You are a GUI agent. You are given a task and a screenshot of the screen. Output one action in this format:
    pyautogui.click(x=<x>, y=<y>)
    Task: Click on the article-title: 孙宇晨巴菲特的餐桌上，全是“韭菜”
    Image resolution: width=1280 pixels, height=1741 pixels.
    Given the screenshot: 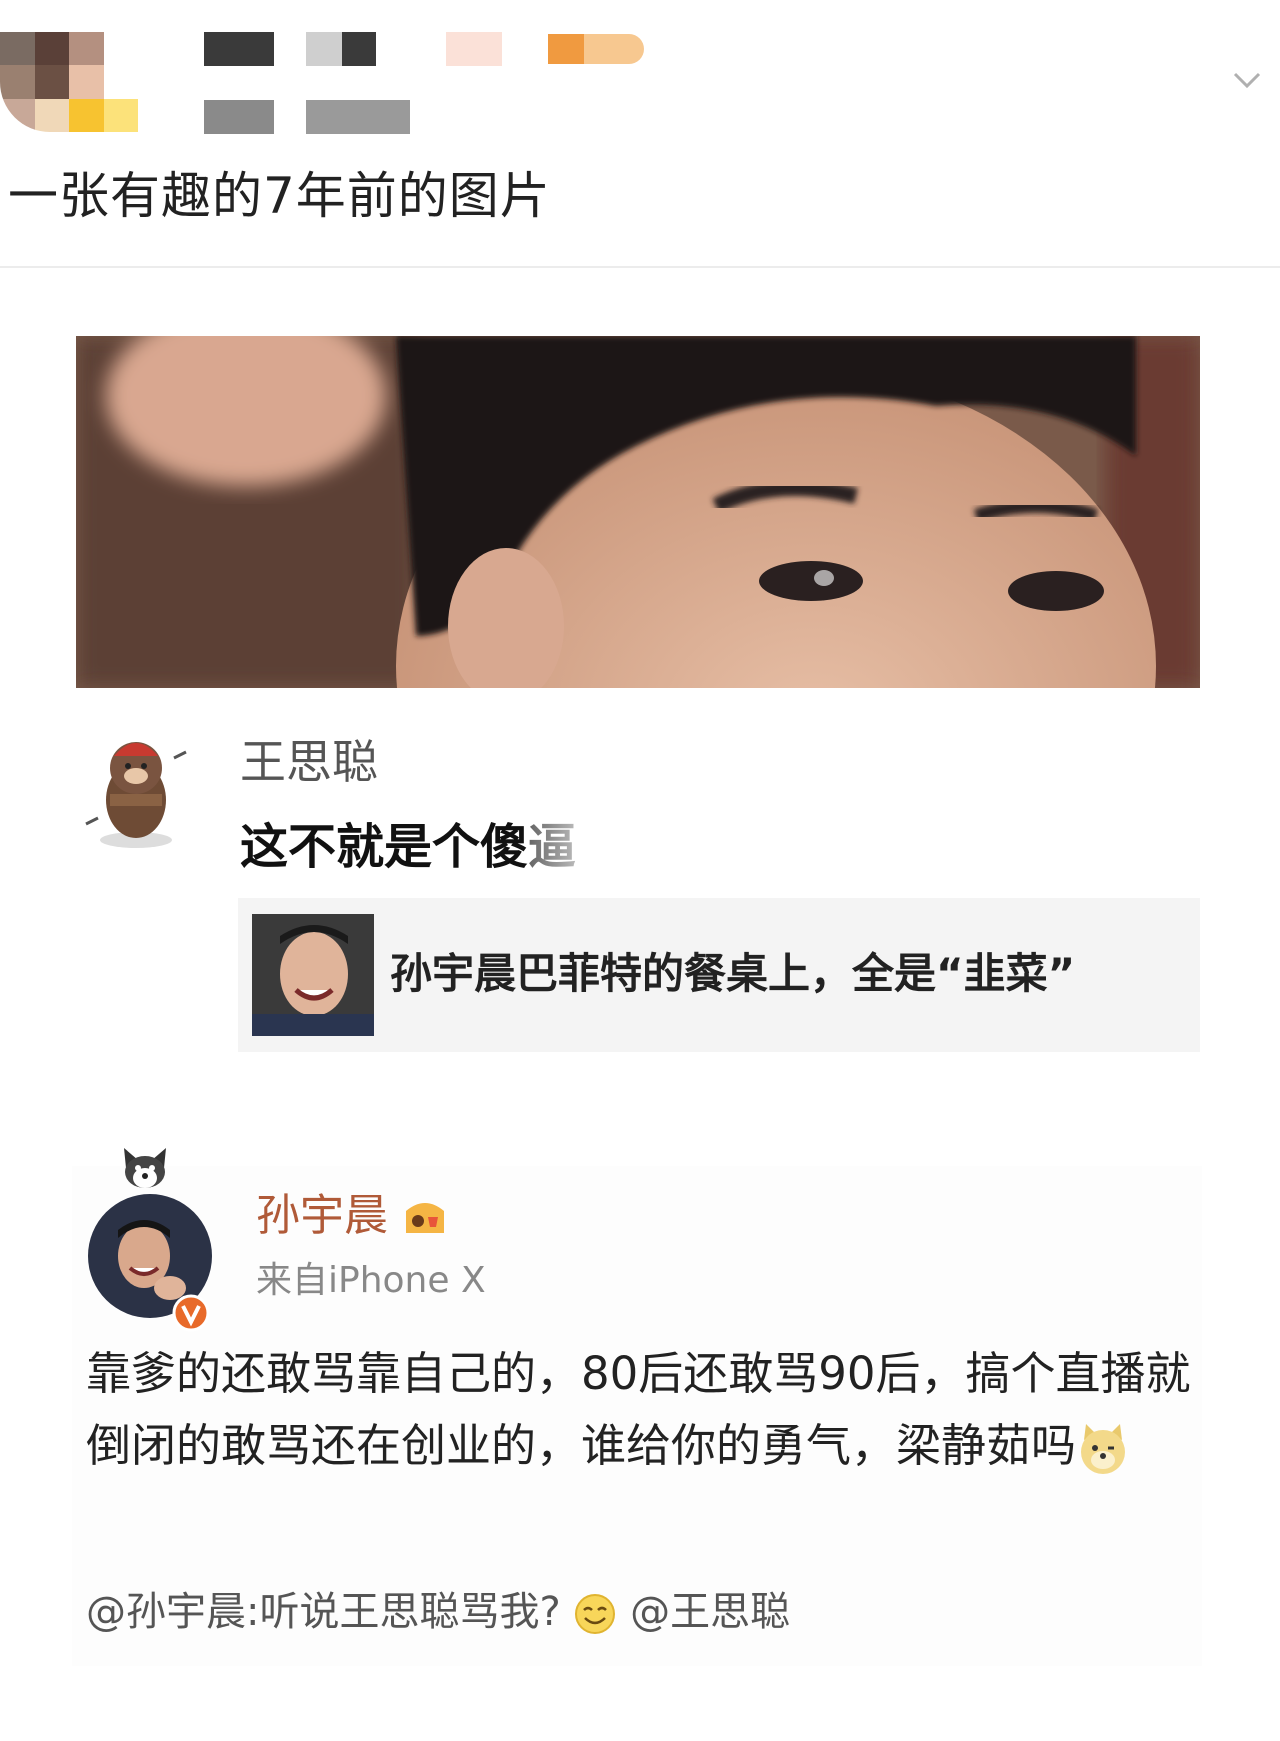 What is the action you would take?
    pyautogui.click(x=733, y=973)
    